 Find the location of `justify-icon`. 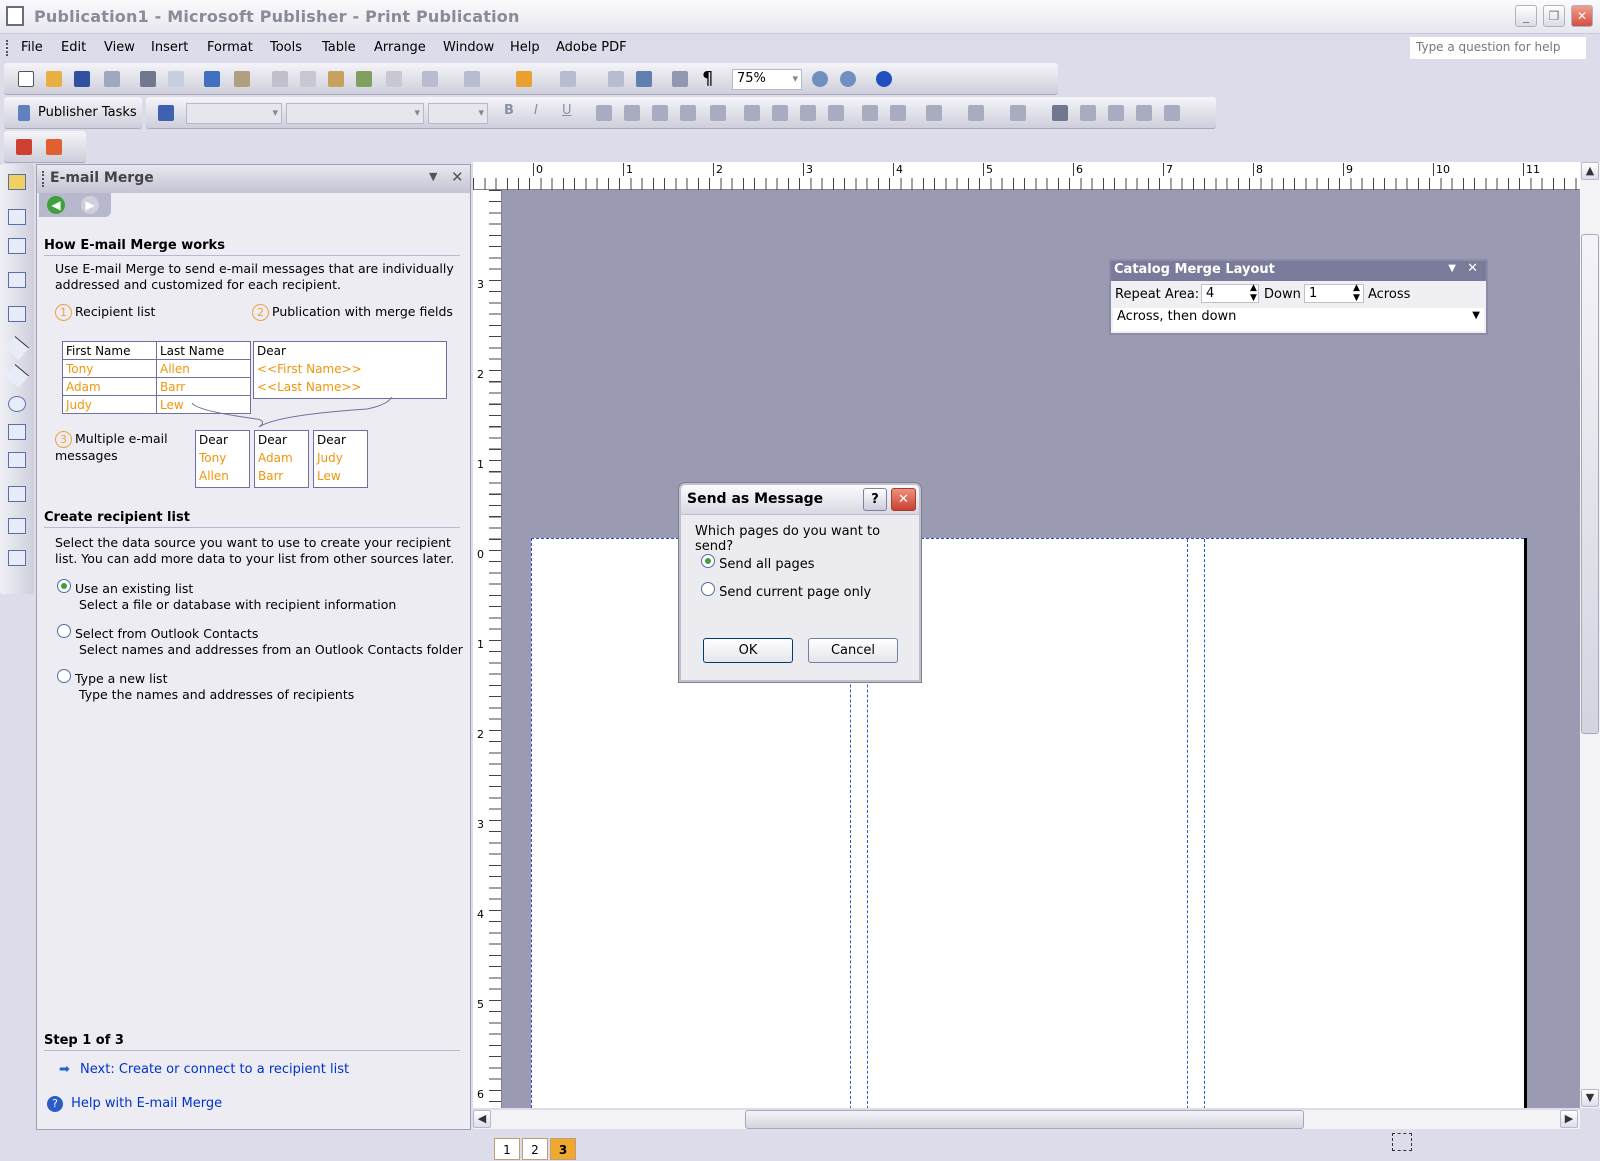

justify-icon is located at coordinates (688, 113).